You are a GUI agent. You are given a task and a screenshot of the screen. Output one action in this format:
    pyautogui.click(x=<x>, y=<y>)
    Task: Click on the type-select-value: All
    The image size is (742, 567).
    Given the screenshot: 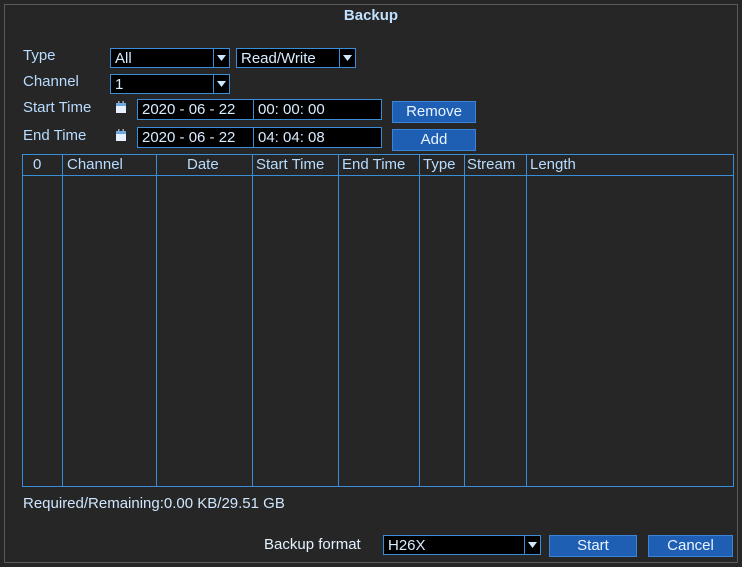 What is the action you would take?
    pyautogui.click(x=123, y=58)
    